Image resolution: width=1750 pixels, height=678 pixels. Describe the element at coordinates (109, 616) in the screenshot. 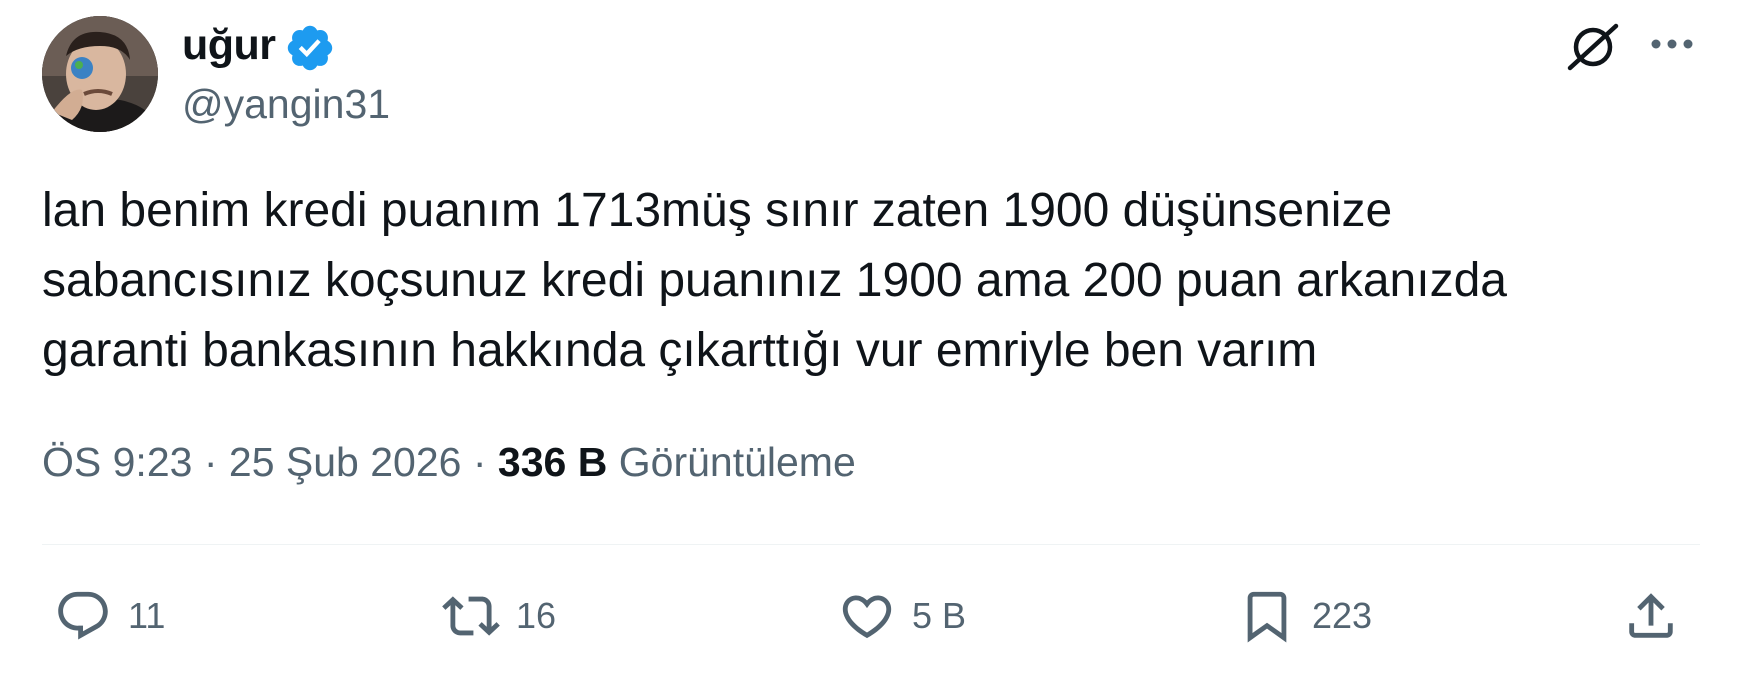

I see `reply-button: 11` at that location.